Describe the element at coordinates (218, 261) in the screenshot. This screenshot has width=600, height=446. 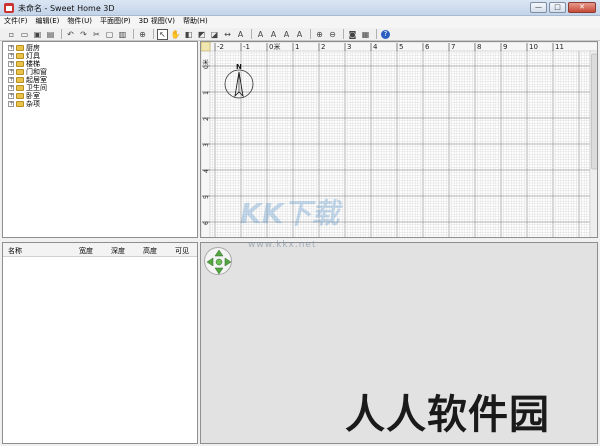
I see `navigation-arrows-icon` at that location.